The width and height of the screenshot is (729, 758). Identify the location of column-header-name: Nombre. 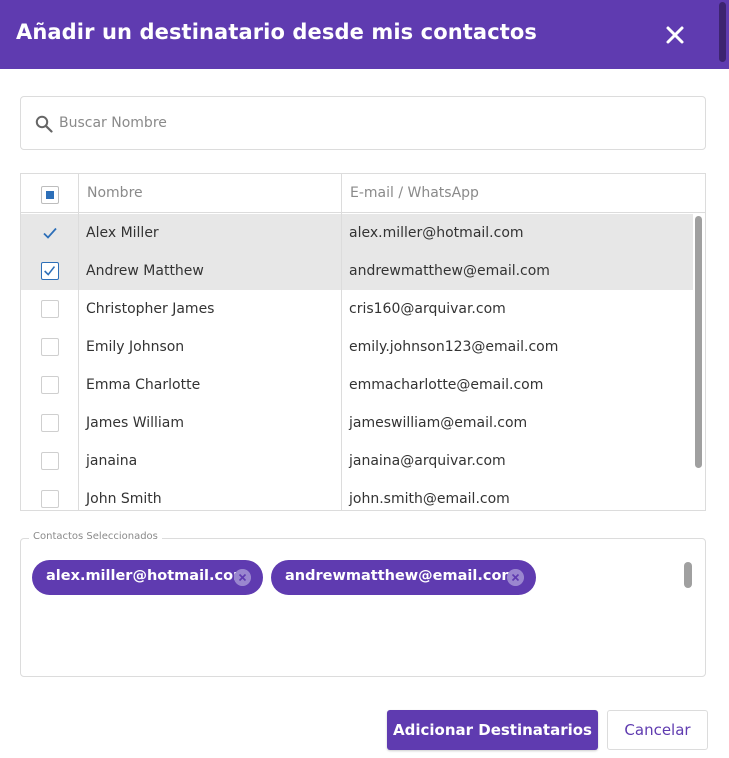
(115, 193).